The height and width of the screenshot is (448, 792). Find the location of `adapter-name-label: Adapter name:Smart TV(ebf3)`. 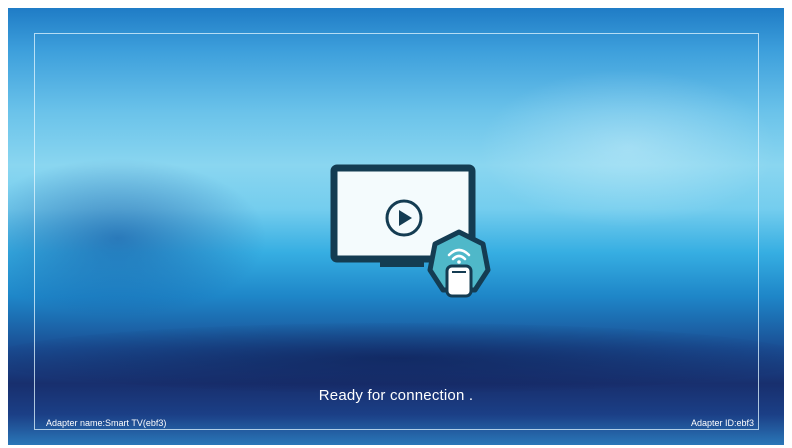

adapter-name-label: Adapter name:Smart TV(ebf3) is located at coordinates (106, 423).